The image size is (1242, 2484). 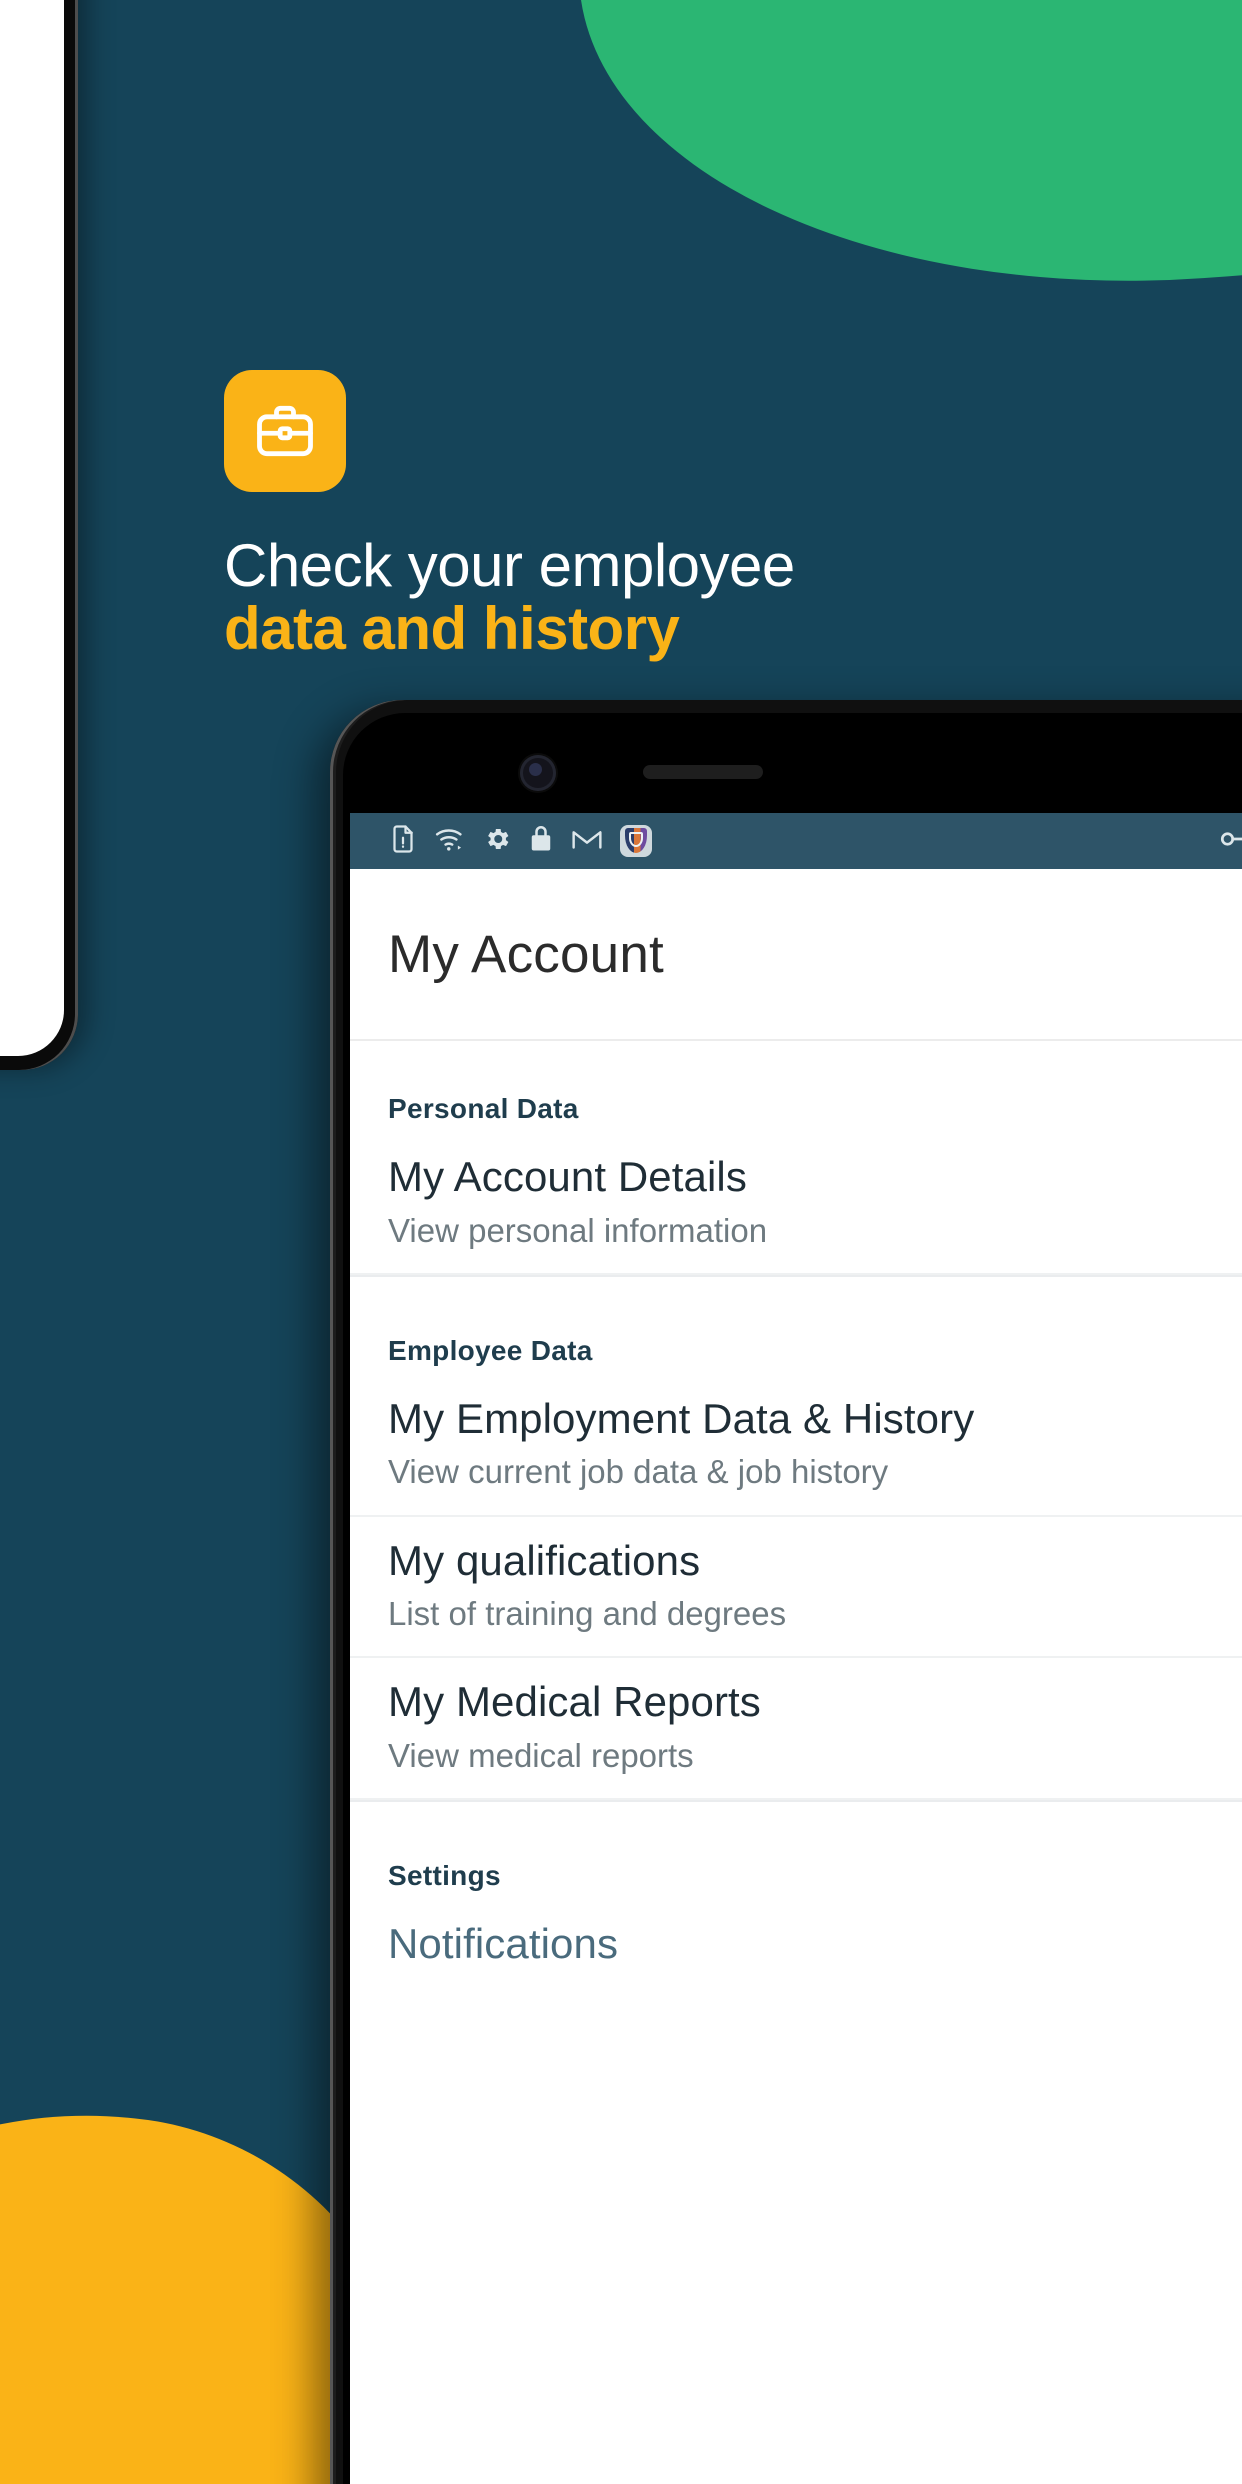 What do you see at coordinates (567, 1176) in the screenshot?
I see `list-item-title: My Account Details` at bounding box center [567, 1176].